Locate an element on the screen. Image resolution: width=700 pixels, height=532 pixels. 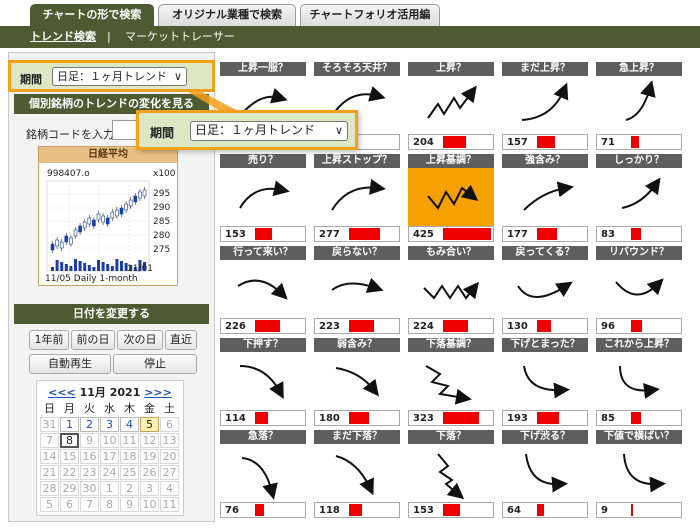
pattern-card: 戻らない？ 223 is located at coordinates (357, 290).